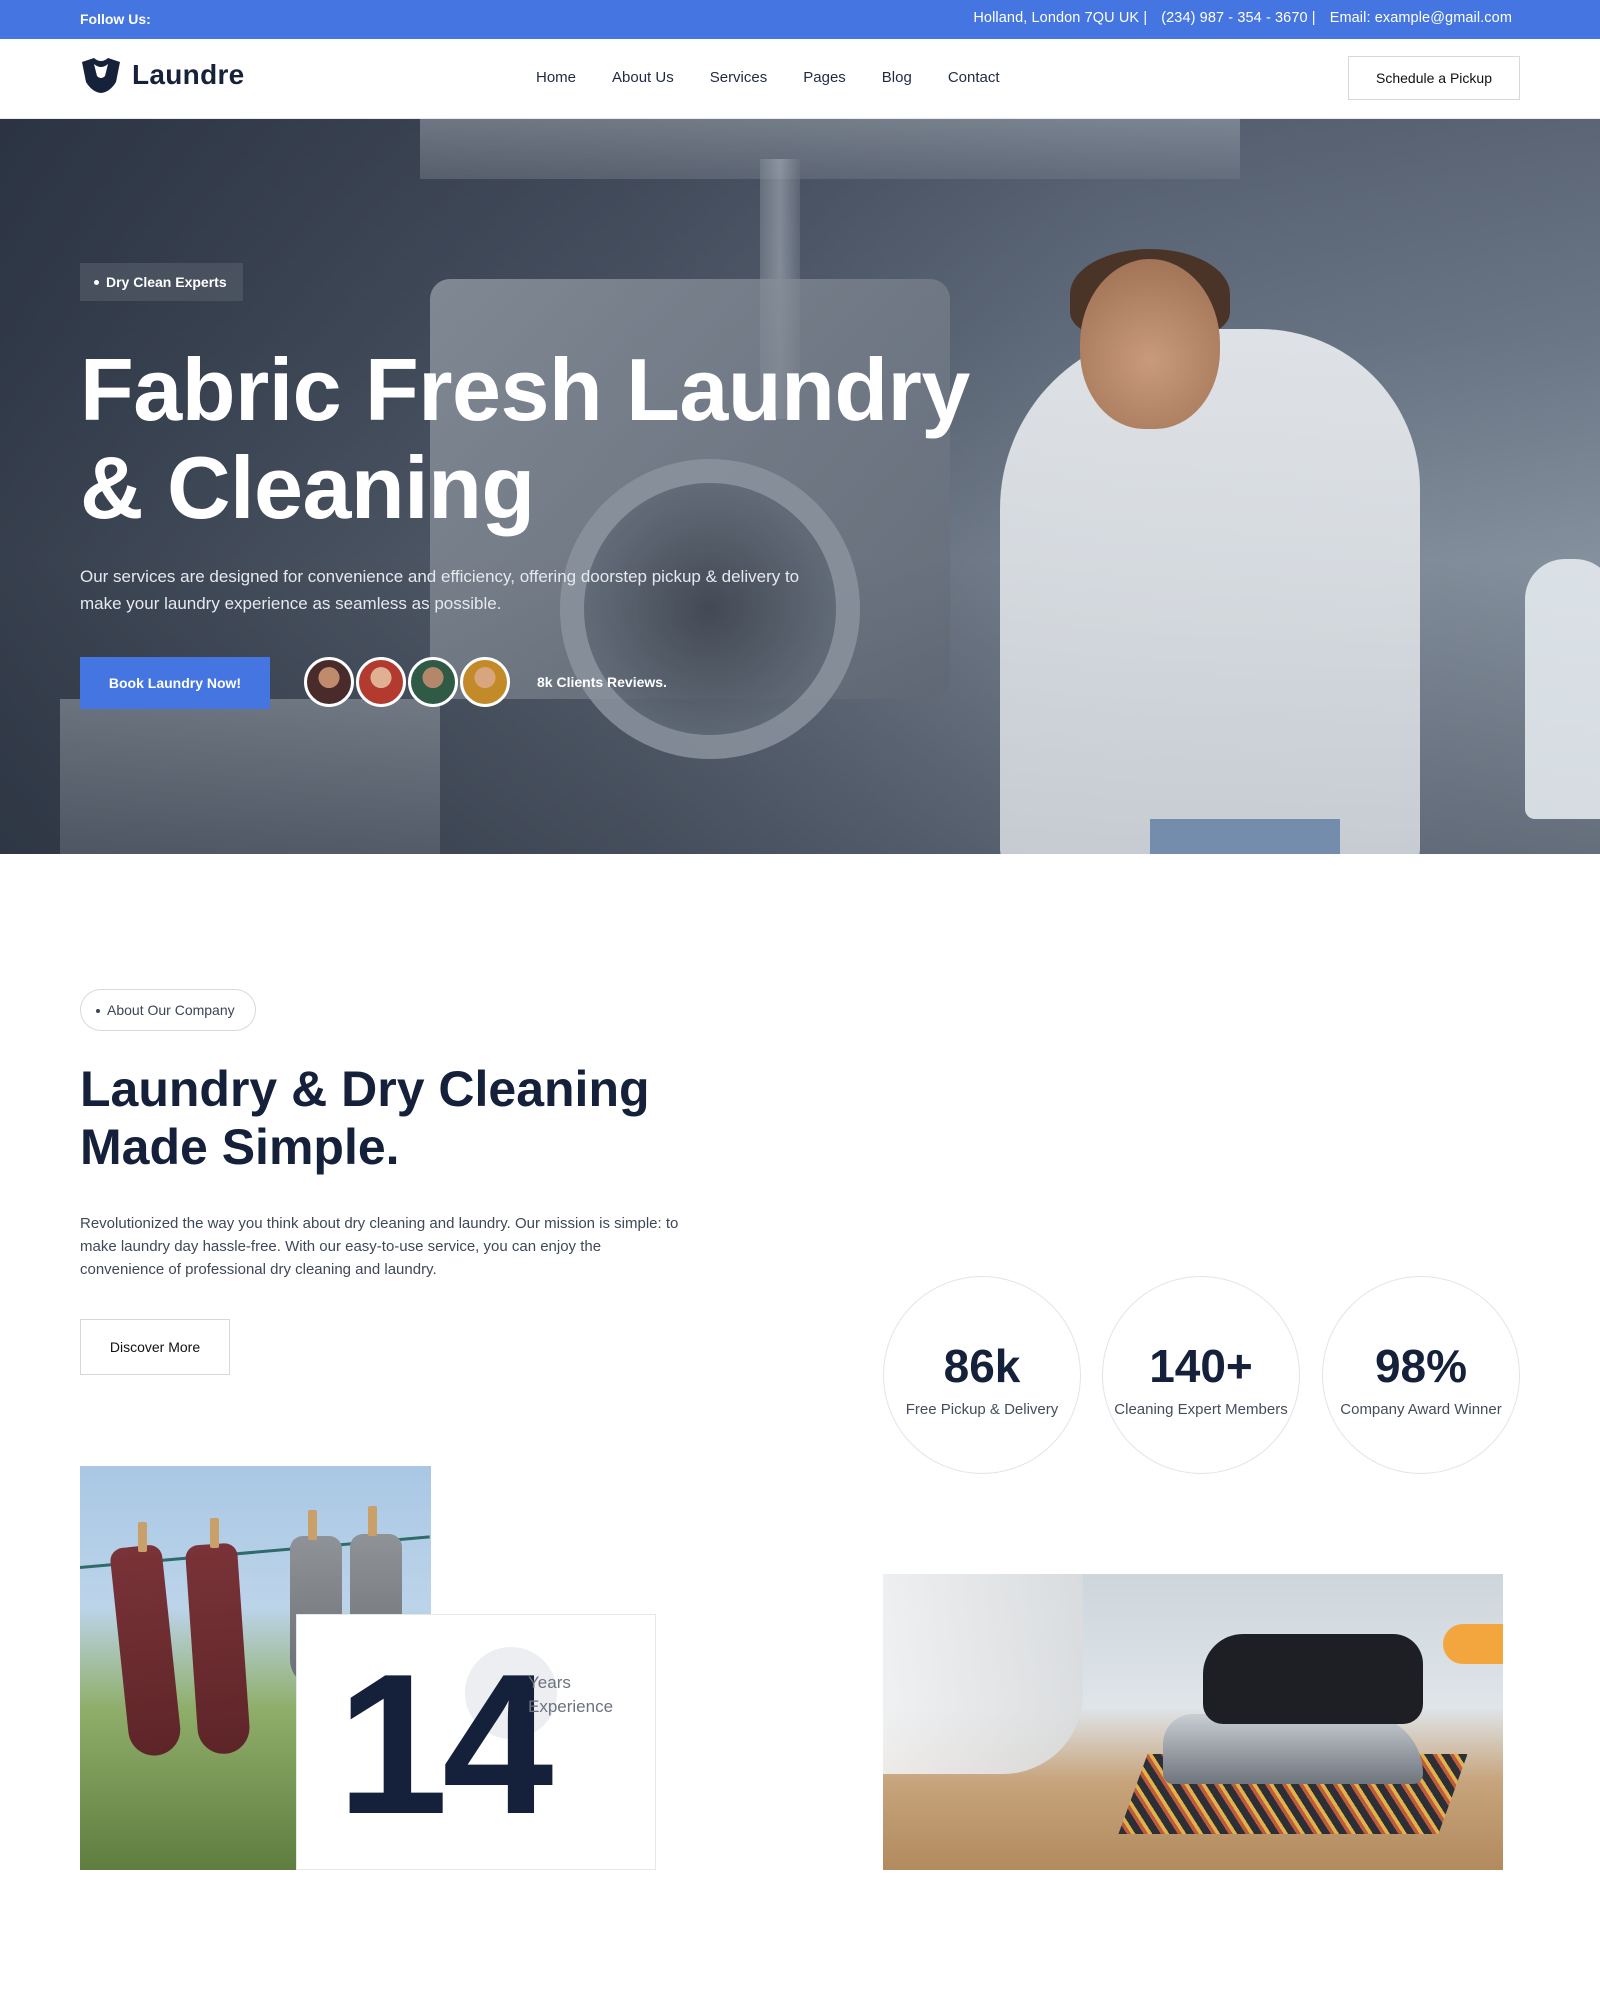 This screenshot has width=1600, height=2012. I want to click on book-laundry-button: Book Laundry Now!, so click(175, 683).